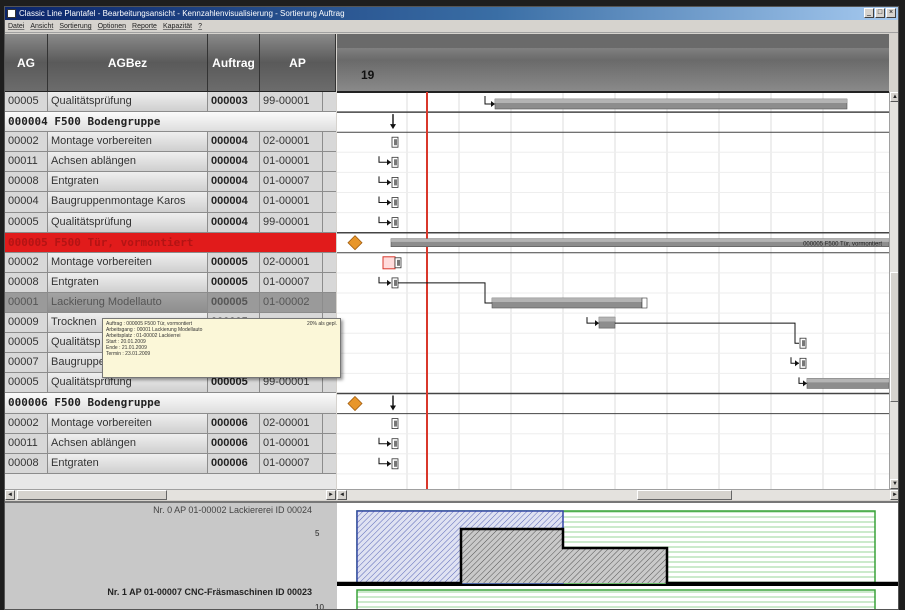  I want to click on operation-row: 00002 Montage vorbereiten 000005 02-00001, so click(170, 262).